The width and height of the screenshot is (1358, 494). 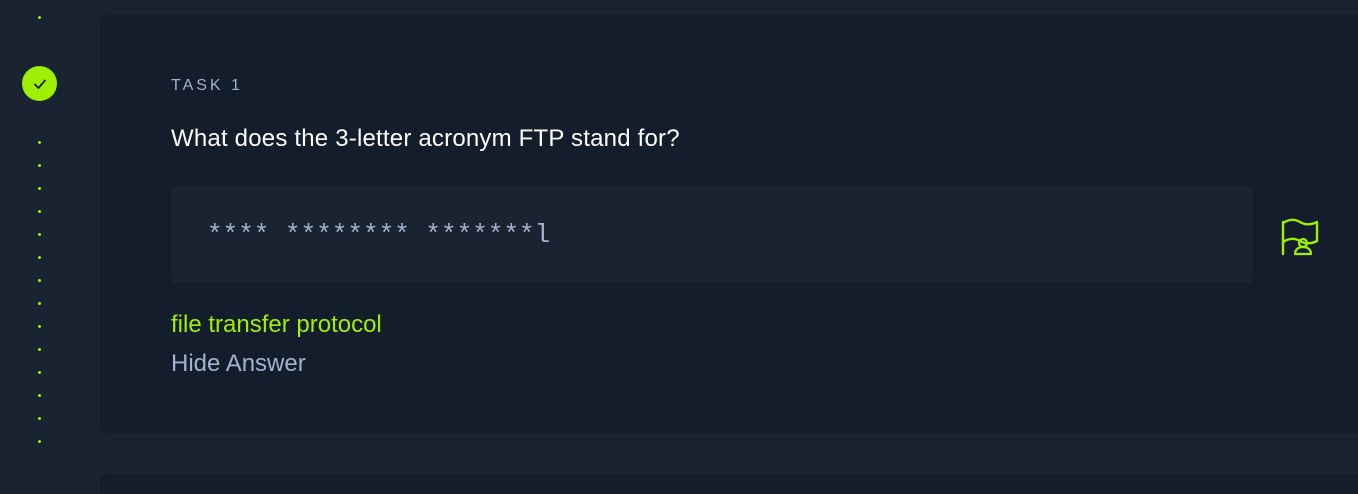 I want to click on hide-answer-button: Hide Answer, so click(x=238, y=364).